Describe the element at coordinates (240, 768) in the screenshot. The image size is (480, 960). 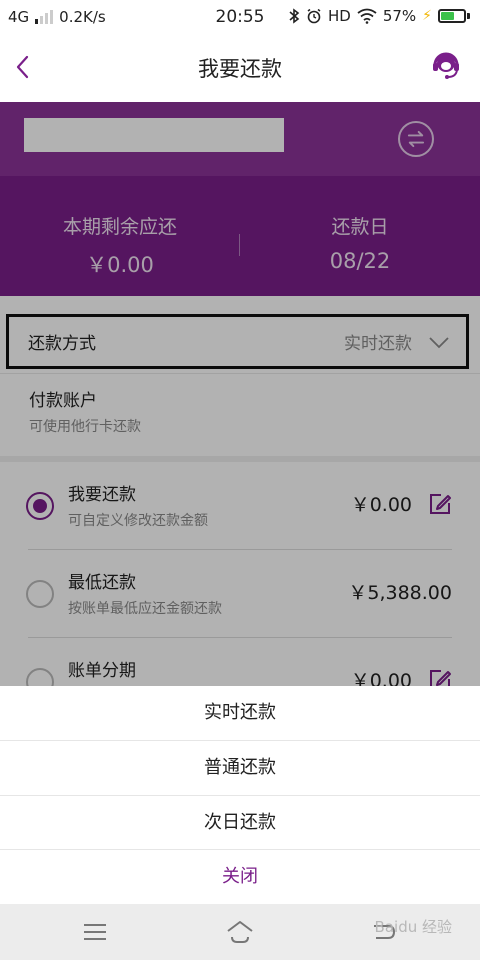
I see `sheet-option-normal: 普通还款` at that location.